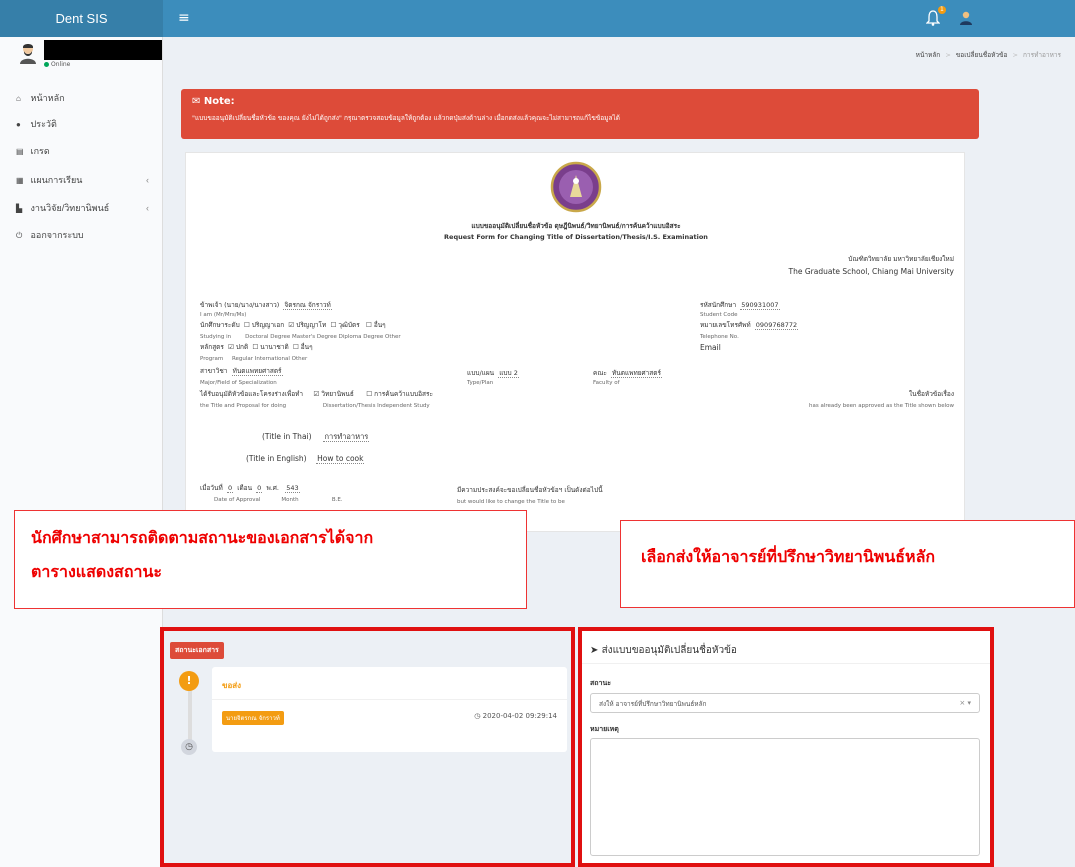 This screenshot has height=867, width=1075. Describe the element at coordinates (81, 18) in the screenshot. I see `app-logo: Dent SIS` at that location.